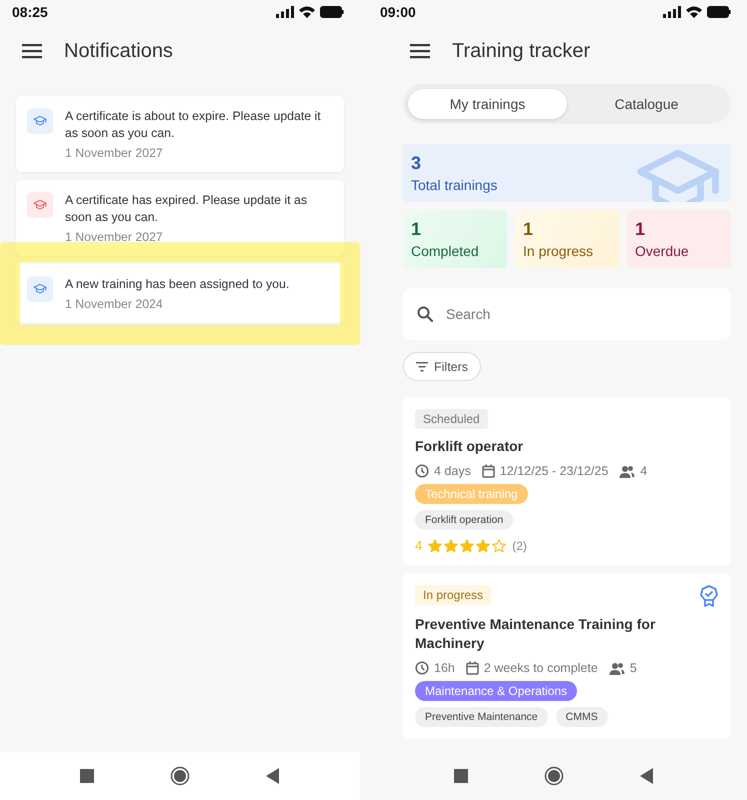 This screenshot has height=800, width=747. I want to click on star-outline-icon, so click(499, 545).